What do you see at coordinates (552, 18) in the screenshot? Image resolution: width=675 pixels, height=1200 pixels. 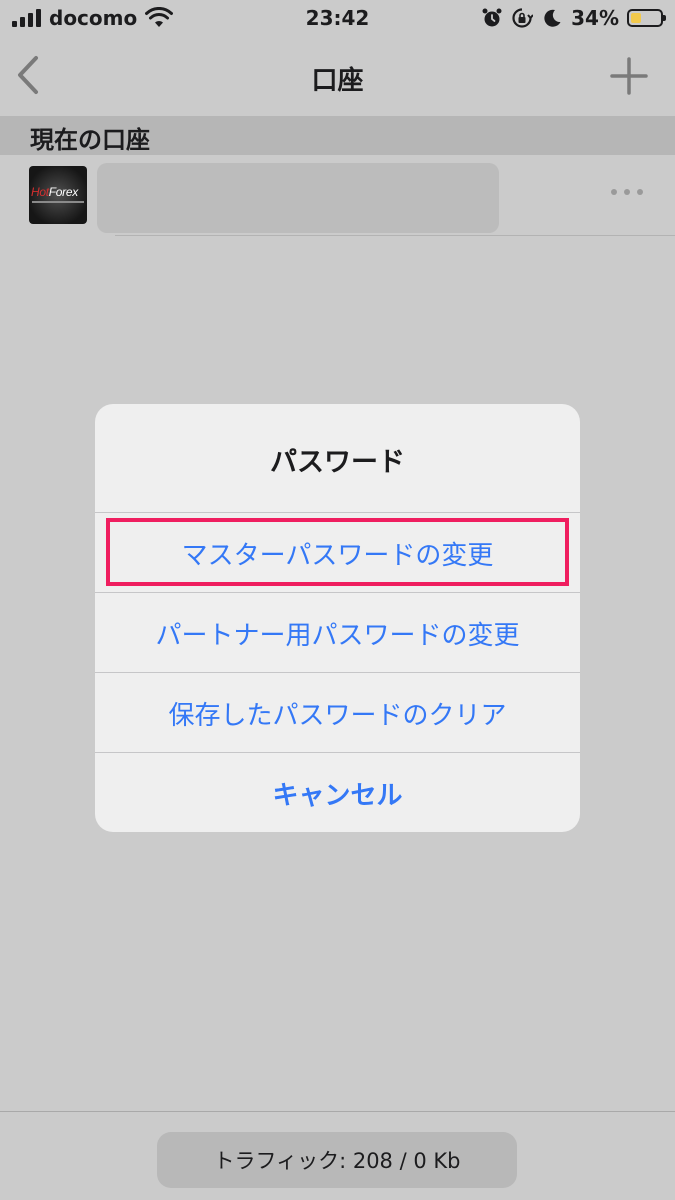 I see `moon-icon` at bounding box center [552, 18].